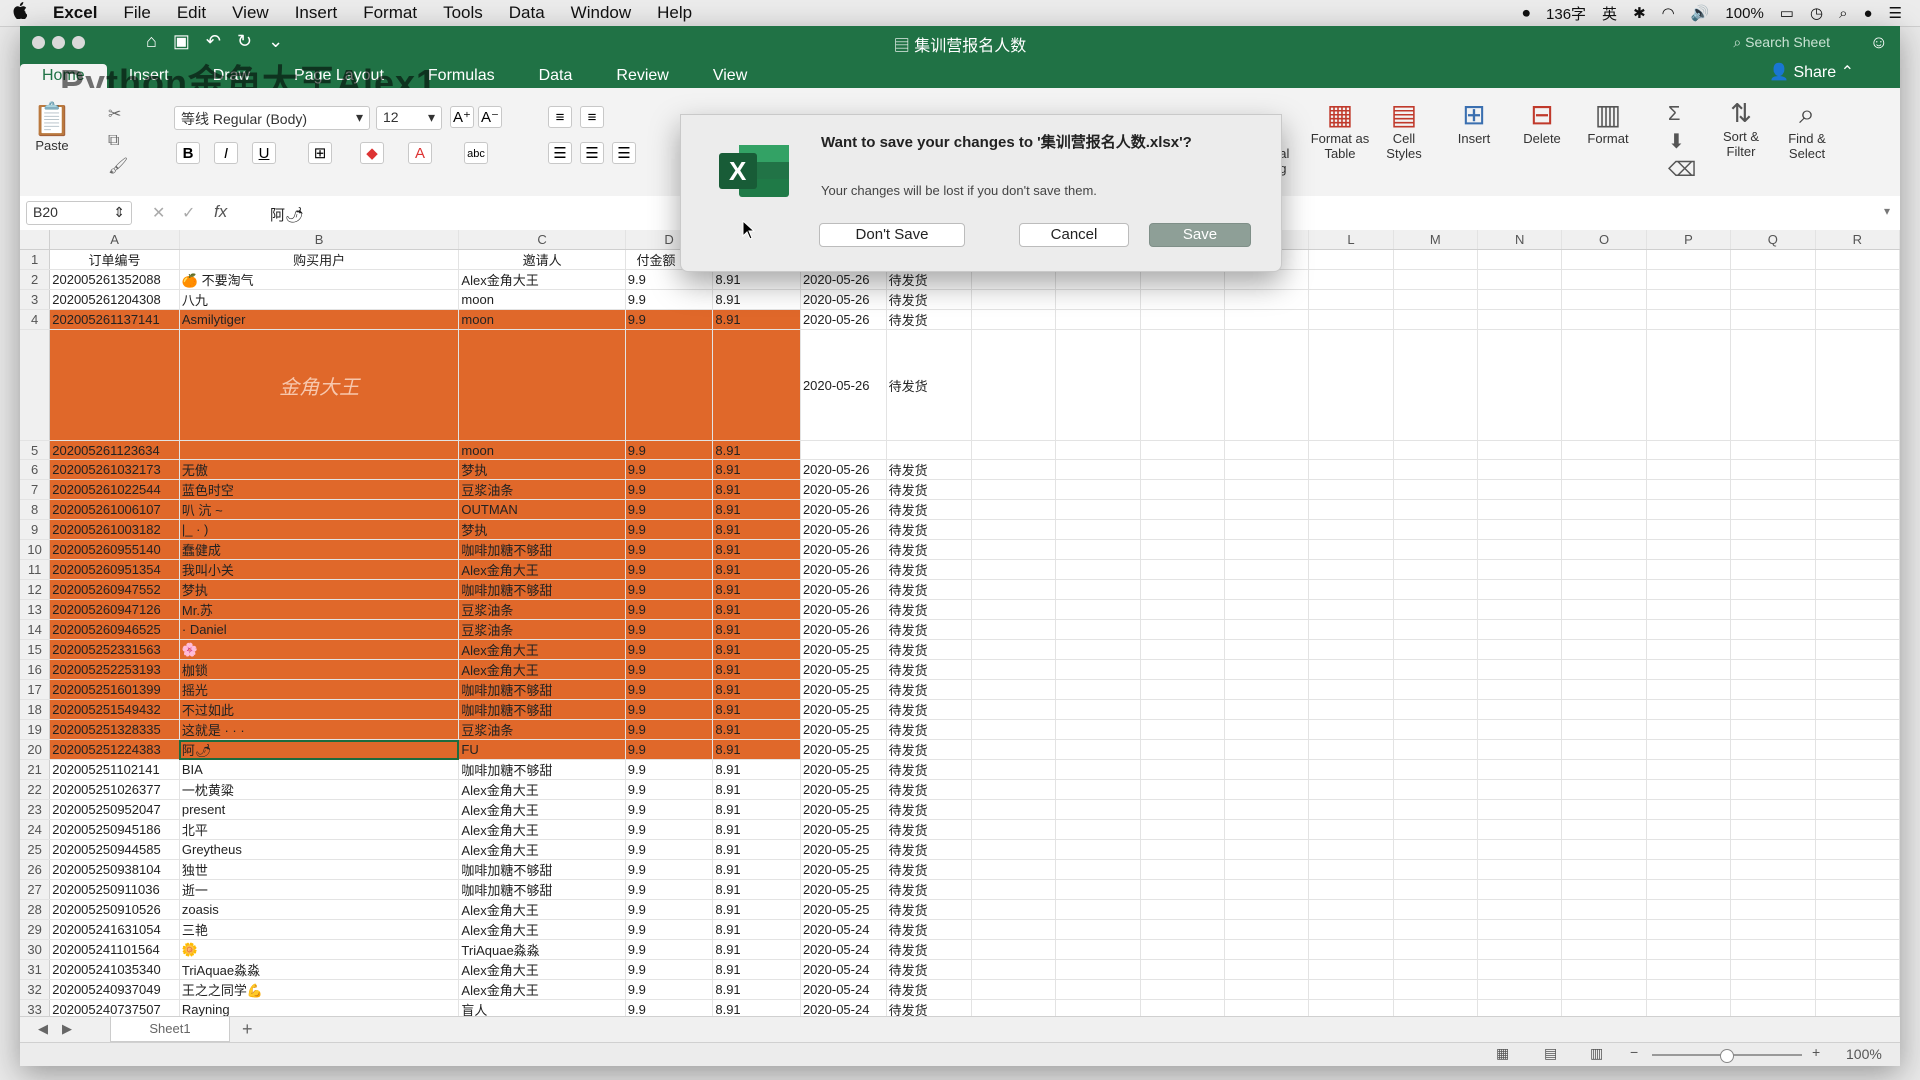 Image resolution: width=1920 pixels, height=1080 pixels. I want to click on row-header: 33, so click(35, 1007).